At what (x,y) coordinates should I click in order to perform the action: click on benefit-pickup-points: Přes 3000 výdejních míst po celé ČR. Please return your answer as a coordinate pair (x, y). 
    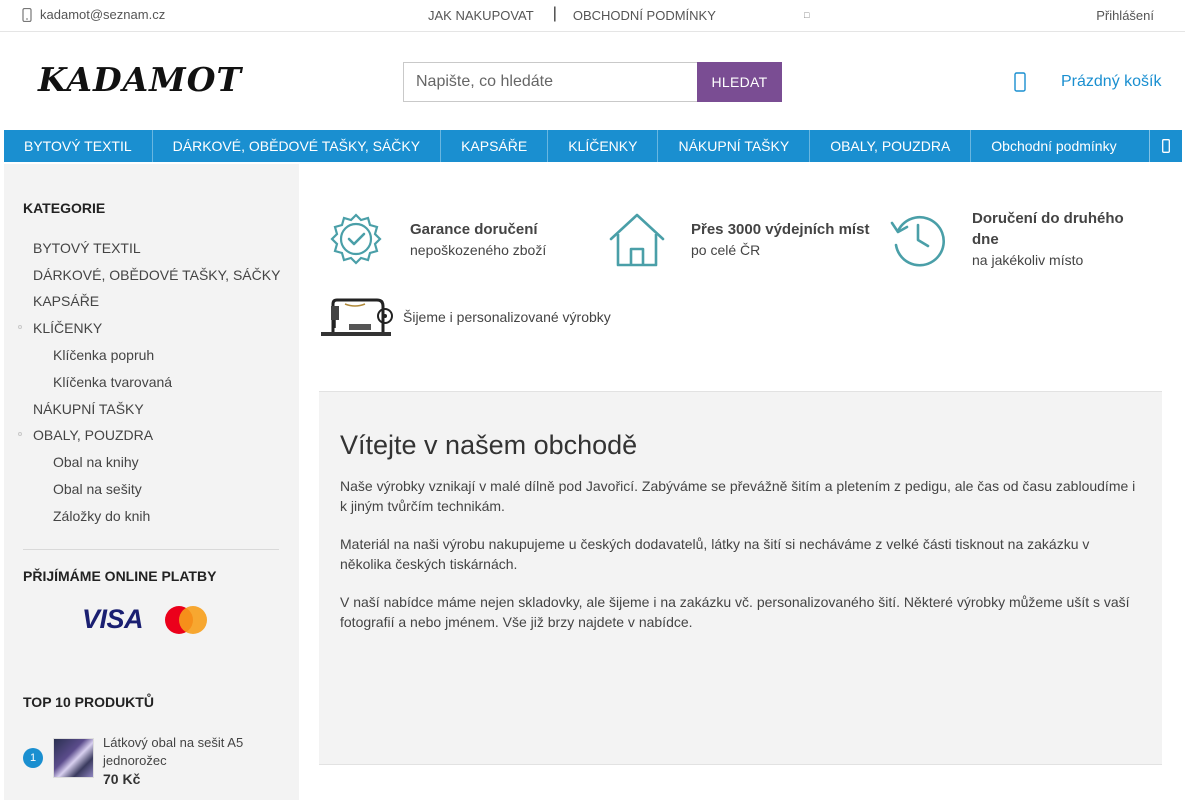
    Looking at the image, I should click on (738, 239).